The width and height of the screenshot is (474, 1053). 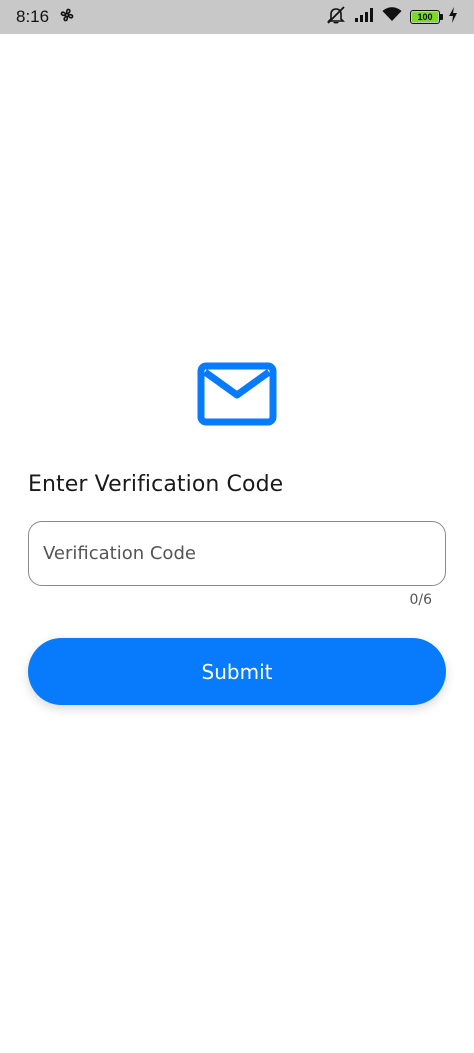 I want to click on status-bar: 8:16 100, so click(x=237, y=17).